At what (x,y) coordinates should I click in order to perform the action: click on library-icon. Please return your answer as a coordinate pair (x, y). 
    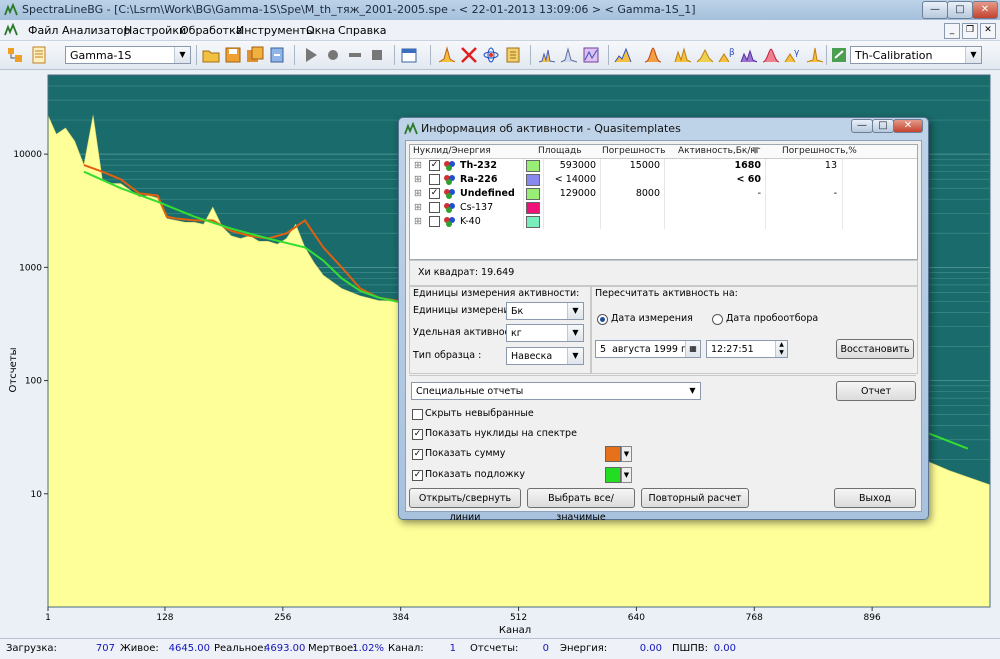
    Looking at the image, I should click on (513, 55).